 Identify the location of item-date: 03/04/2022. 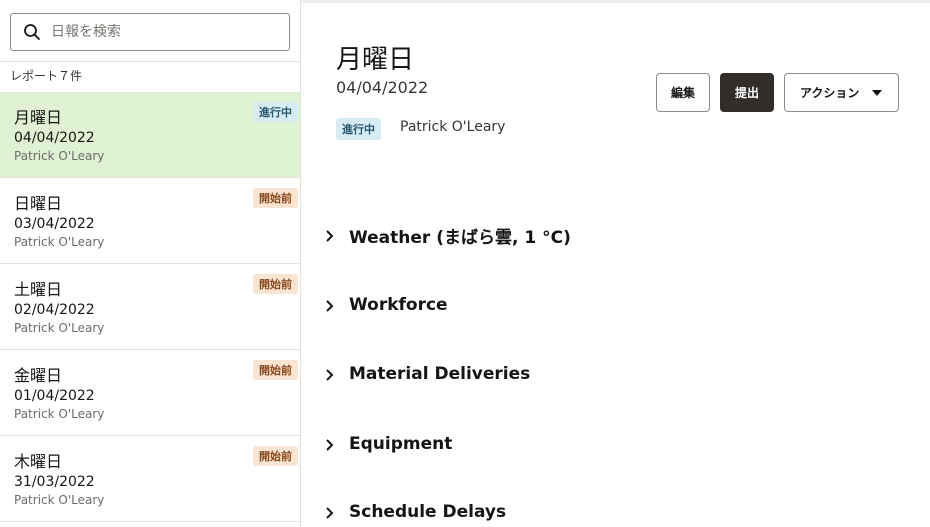
(54, 224).